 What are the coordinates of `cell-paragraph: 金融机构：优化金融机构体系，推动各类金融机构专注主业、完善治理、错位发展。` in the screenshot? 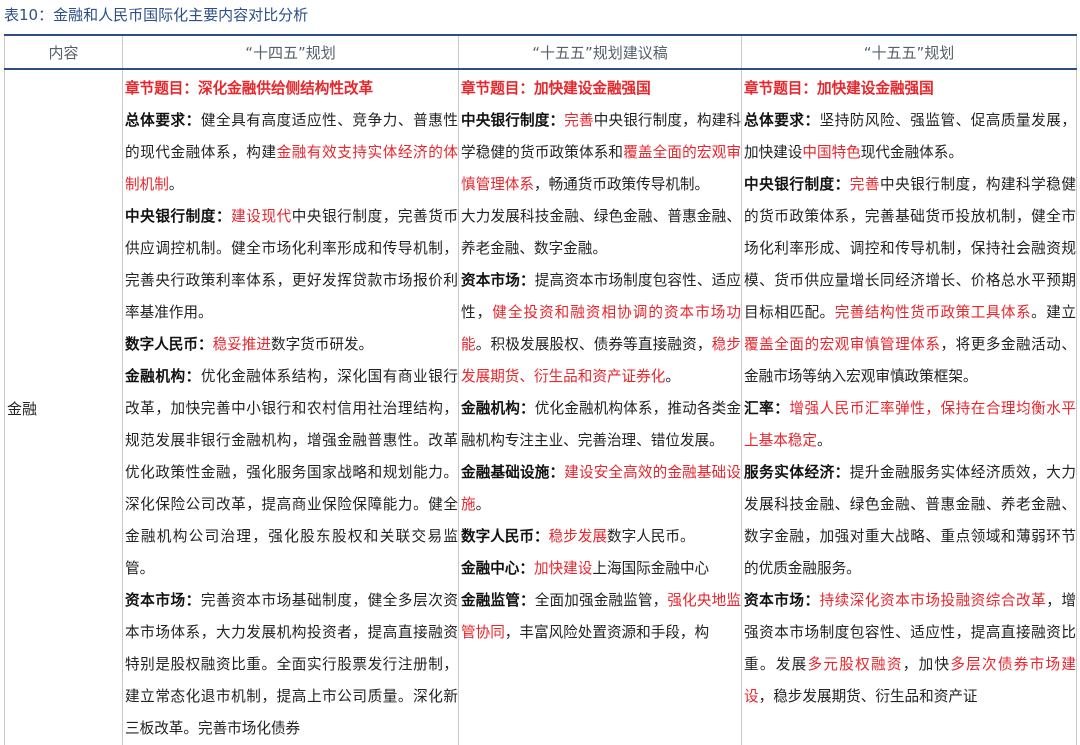 It's located at (601, 425).